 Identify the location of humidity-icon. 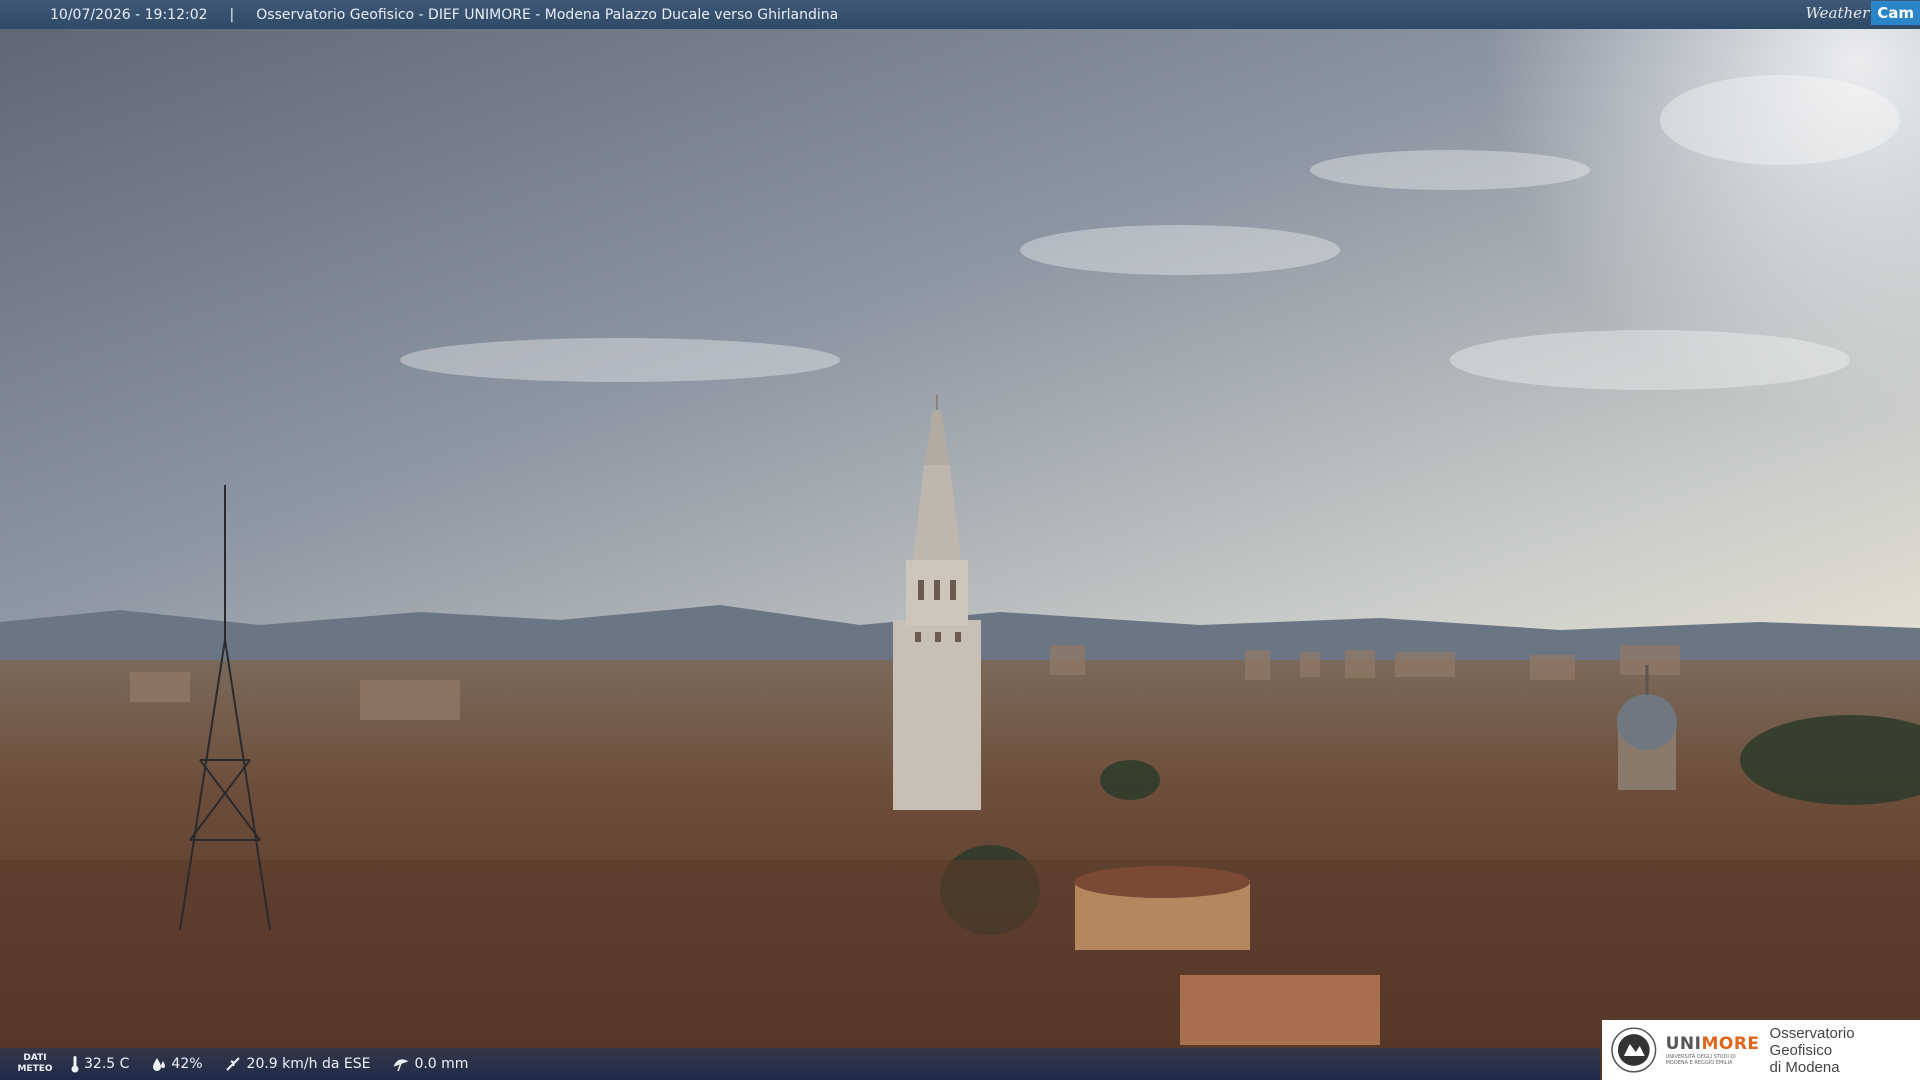
(159, 1064).